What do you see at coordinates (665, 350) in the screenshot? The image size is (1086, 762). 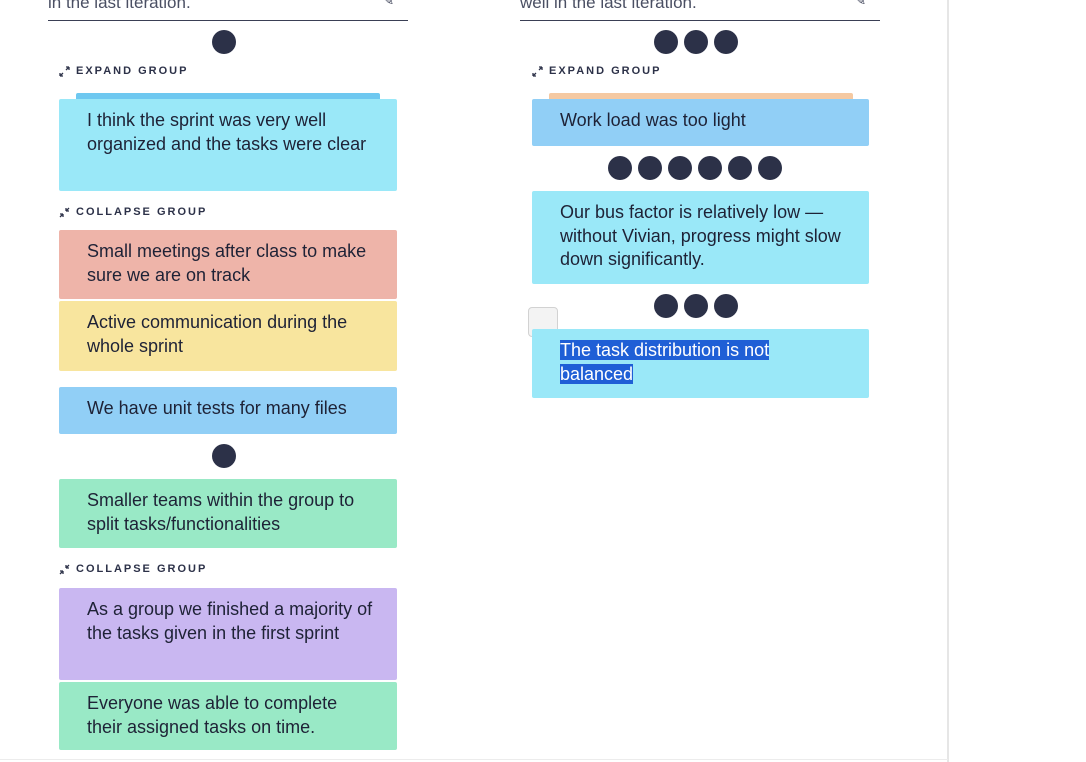 I see `selected-card-text: The task distribution is not` at bounding box center [665, 350].